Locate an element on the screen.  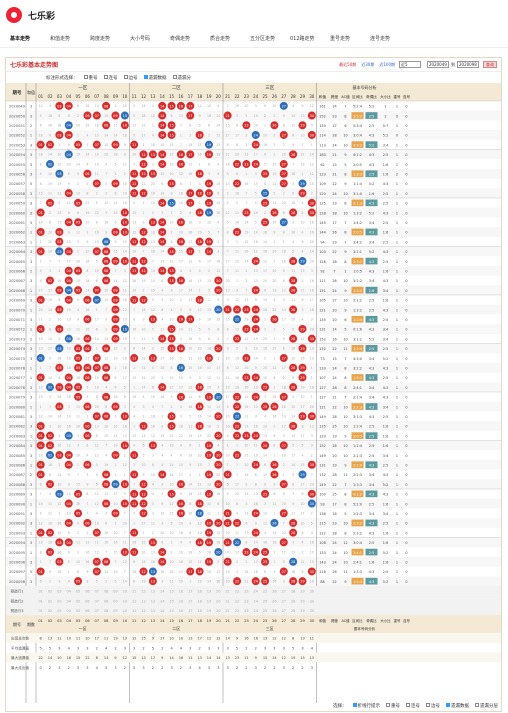
sum-cell: 3 is located at coordinates (31, 301).